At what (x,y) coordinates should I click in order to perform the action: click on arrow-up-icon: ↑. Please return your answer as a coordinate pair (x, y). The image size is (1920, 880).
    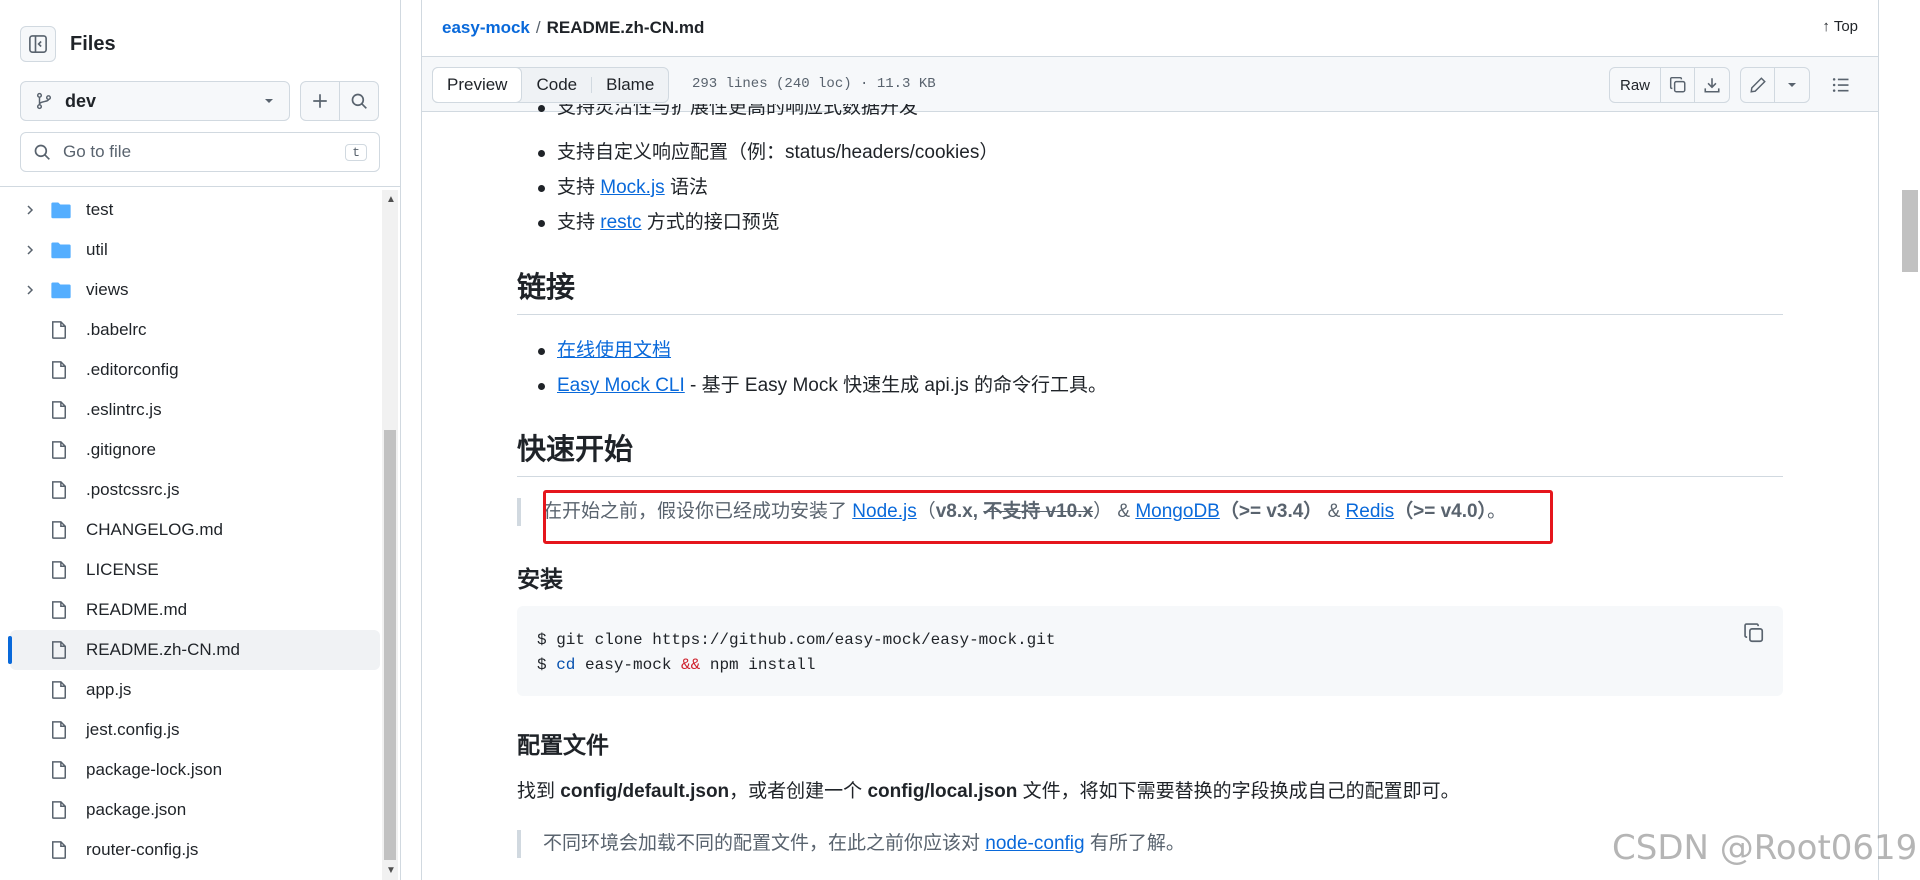
    Looking at the image, I should click on (1826, 26).